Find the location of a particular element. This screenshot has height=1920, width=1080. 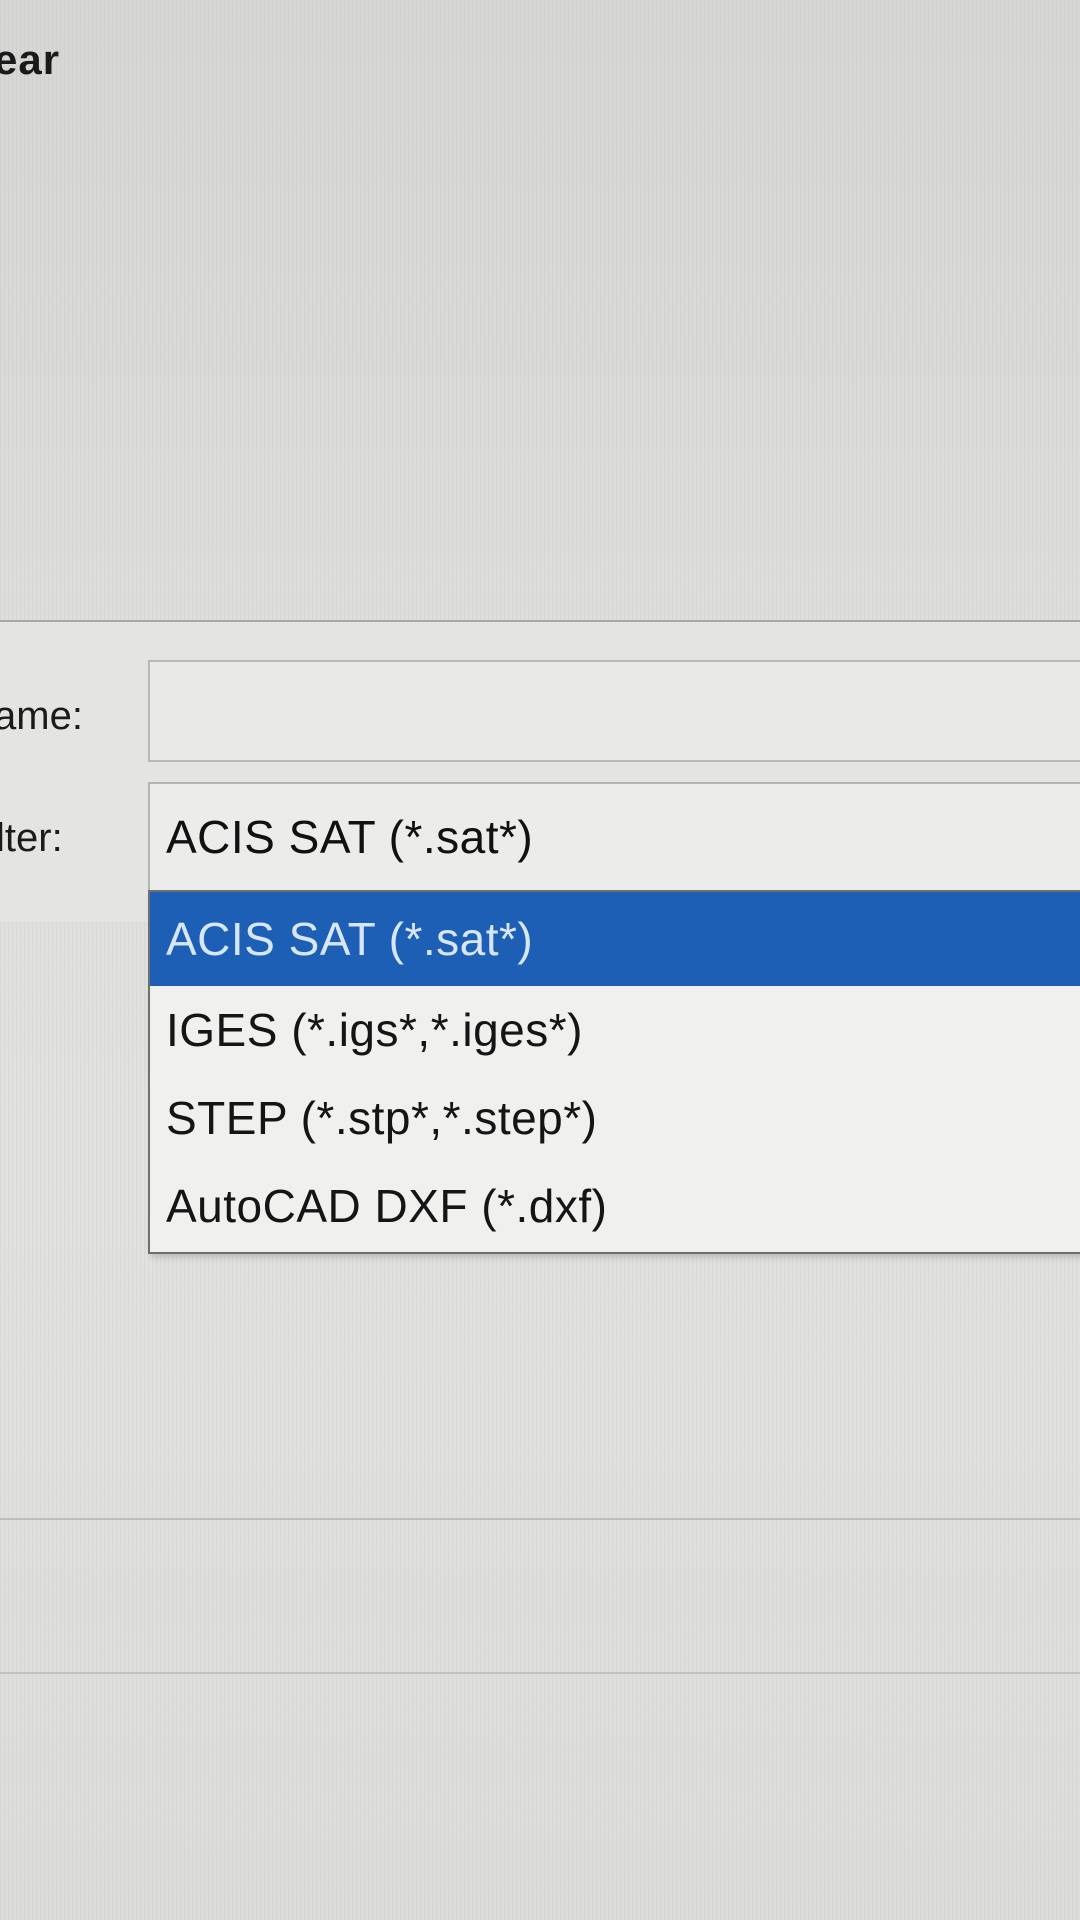

filter-selected-value: ACIS SAT (*.sat*) is located at coordinates (350, 837).